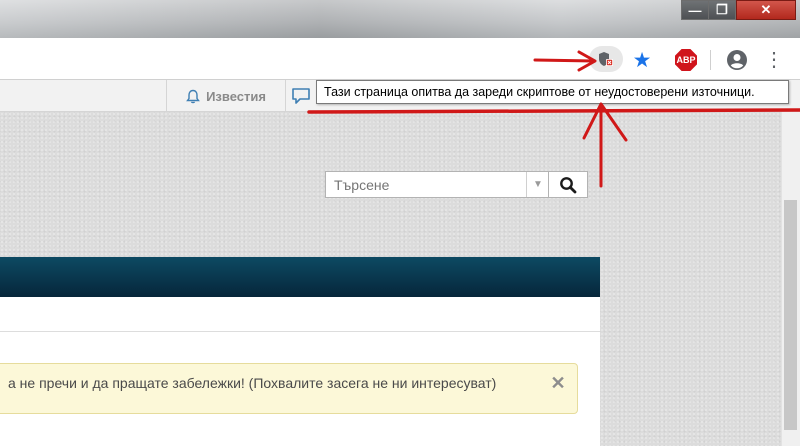  I want to click on annotation-underline, so click(553, 111).